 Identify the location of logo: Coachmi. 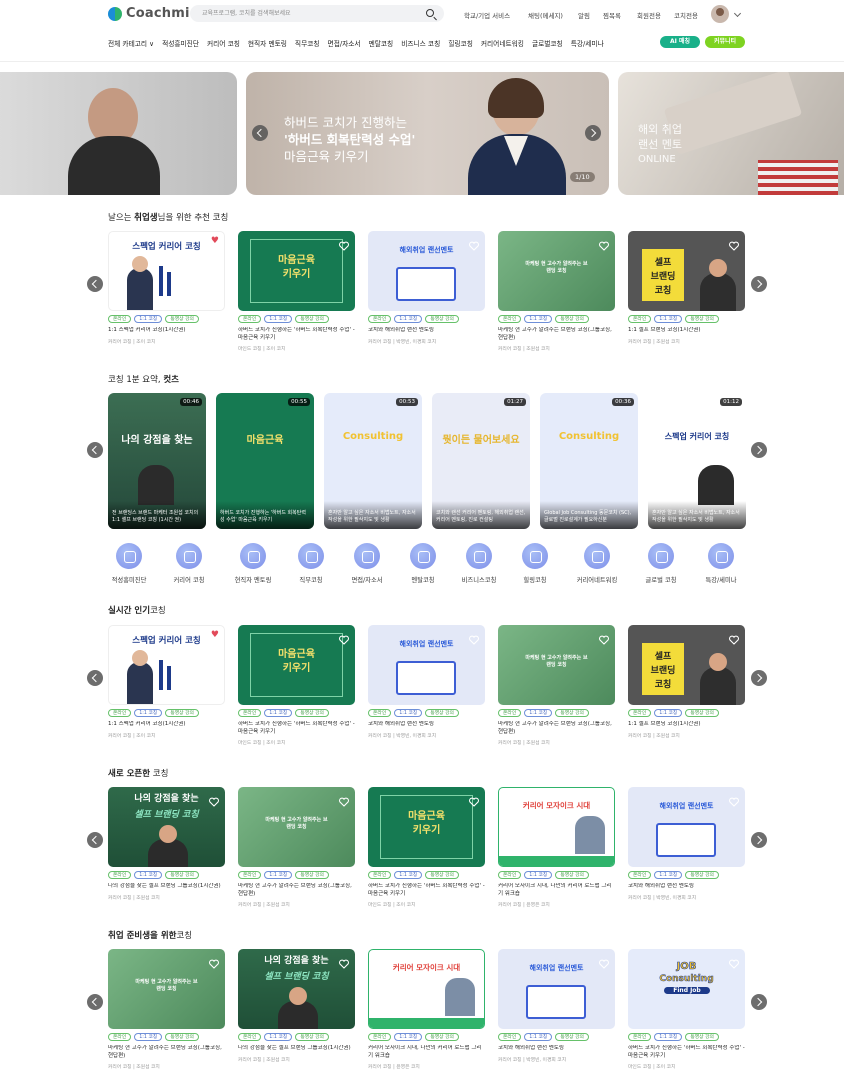
(149, 13).